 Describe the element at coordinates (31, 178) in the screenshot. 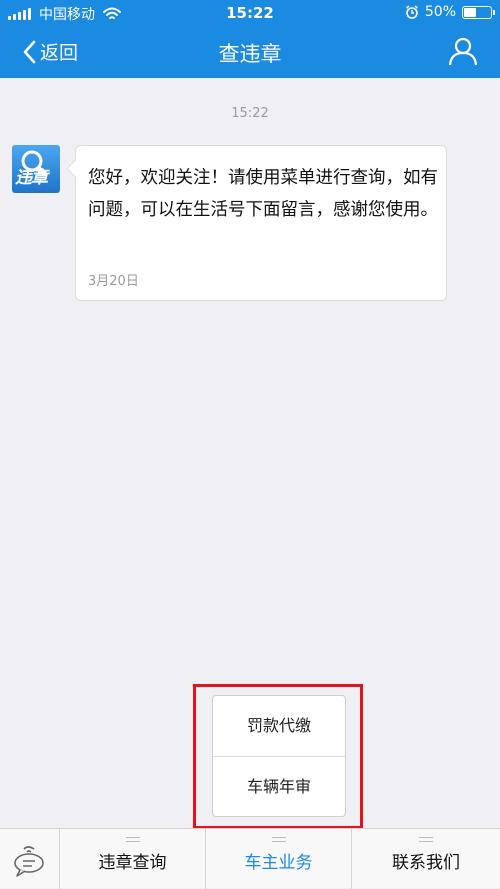

I see `avatar-label: 违章` at that location.